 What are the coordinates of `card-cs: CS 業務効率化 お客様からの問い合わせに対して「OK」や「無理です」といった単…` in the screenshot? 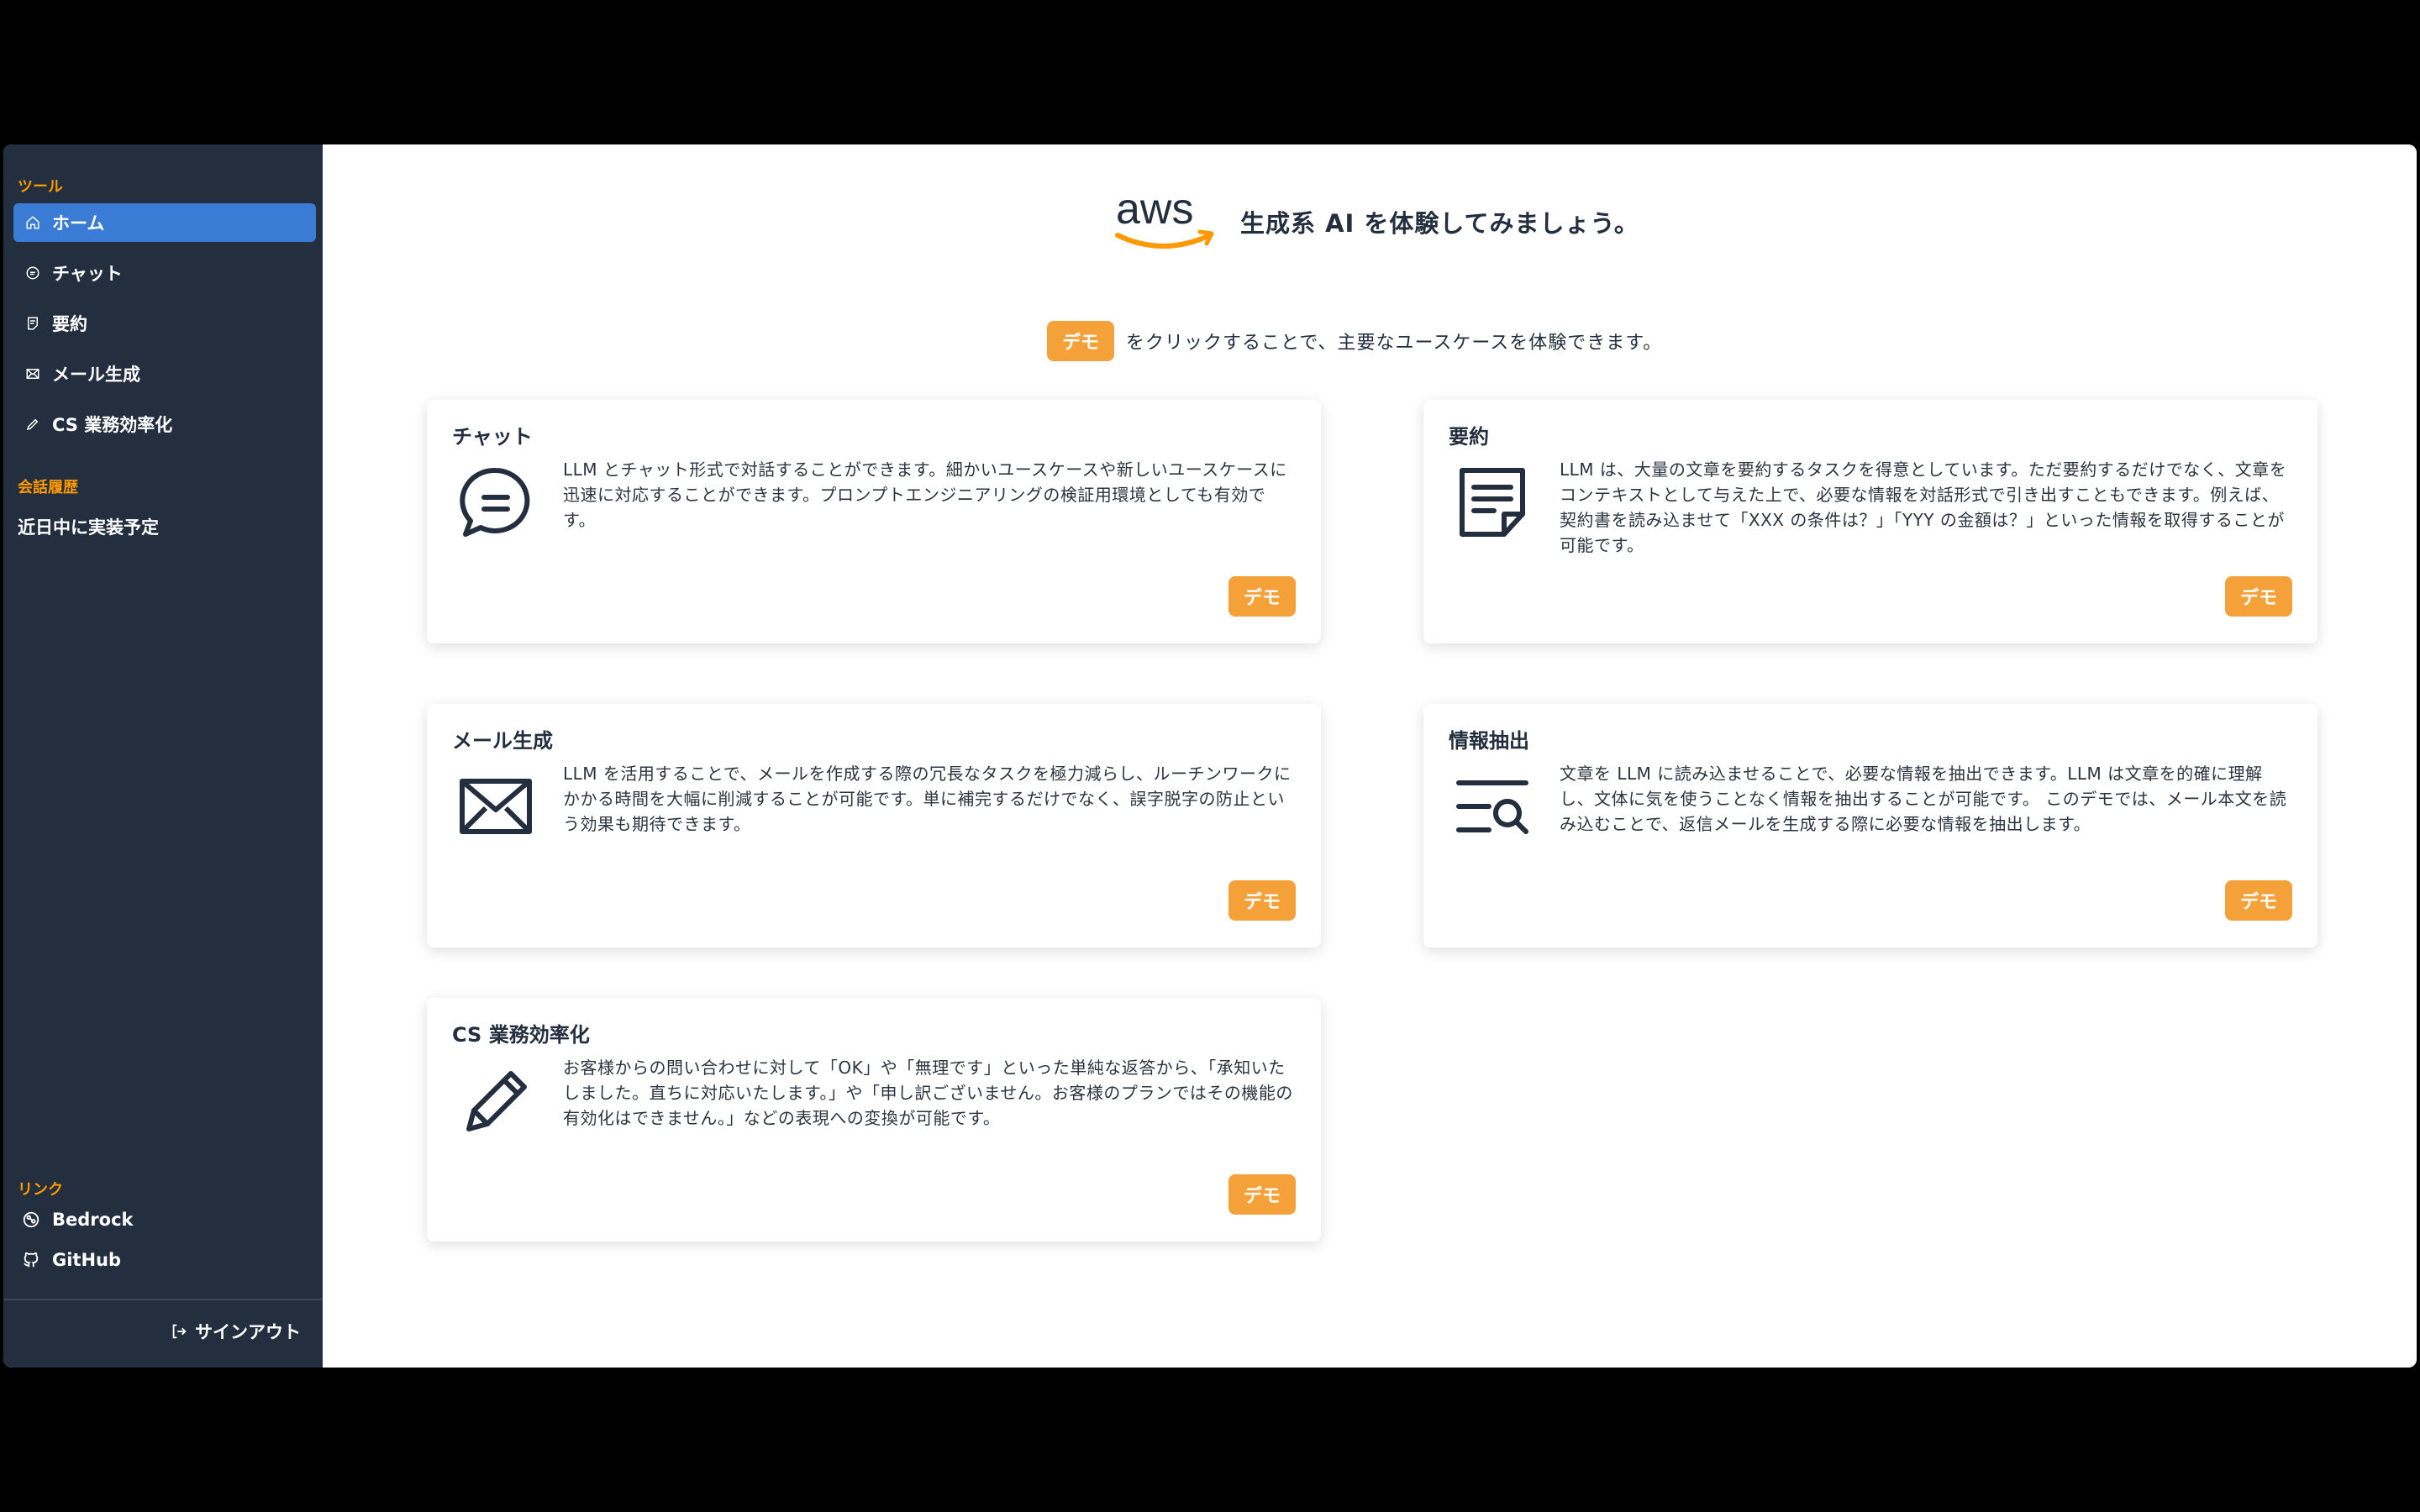 It's located at (874, 1120).